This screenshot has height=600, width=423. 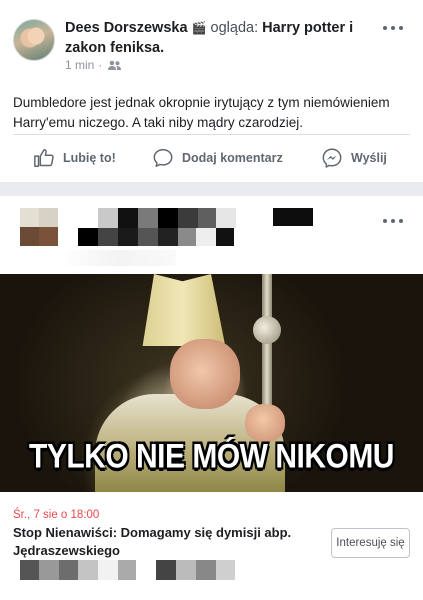 What do you see at coordinates (265, 423) in the screenshot?
I see `hand` at bounding box center [265, 423].